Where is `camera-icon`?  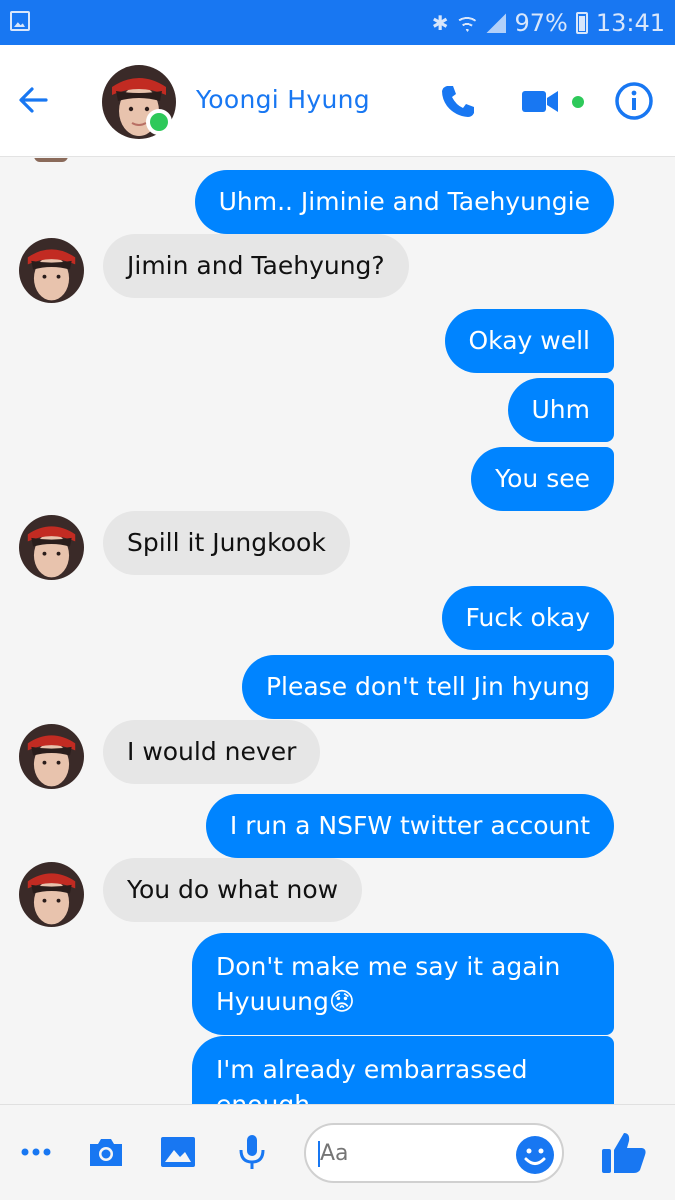
camera-icon is located at coordinates (106, 1152).